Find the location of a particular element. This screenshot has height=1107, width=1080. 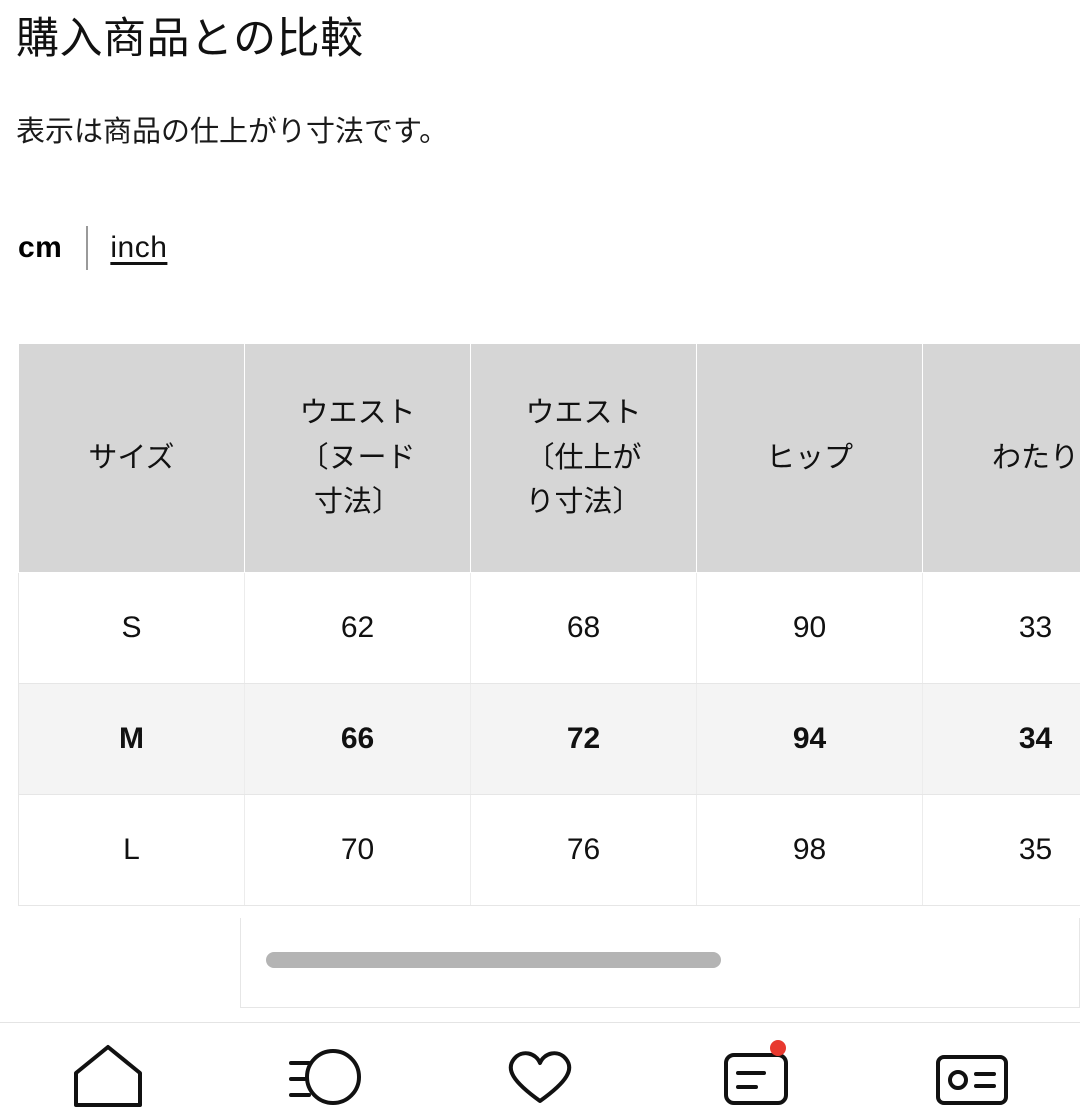

cell-waist-finished: 72 is located at coordinates (584, 739).